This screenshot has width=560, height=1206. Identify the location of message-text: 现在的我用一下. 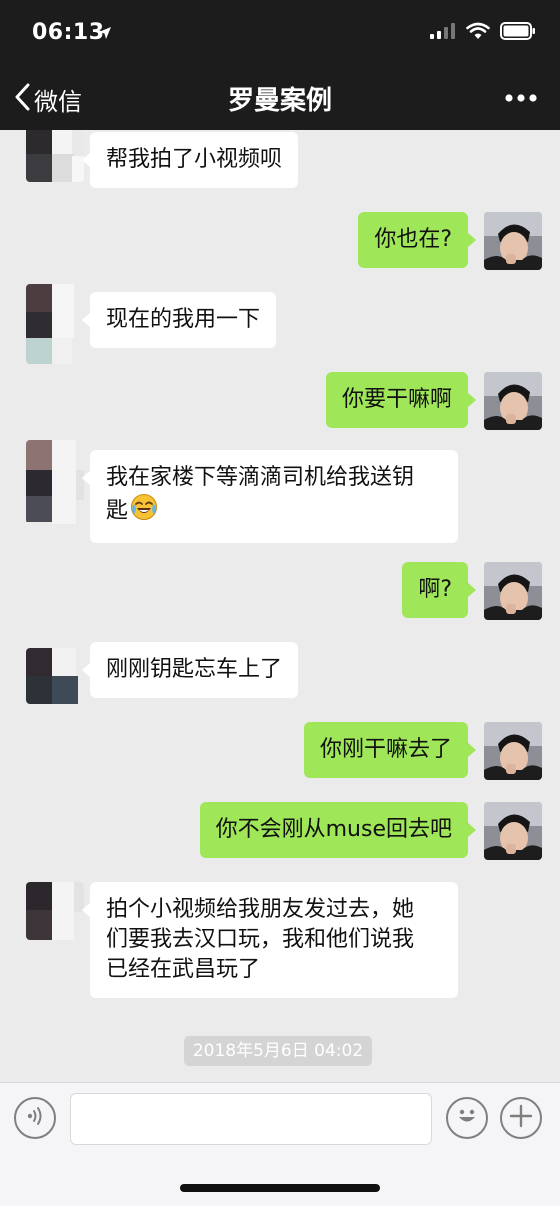
(183, 319).